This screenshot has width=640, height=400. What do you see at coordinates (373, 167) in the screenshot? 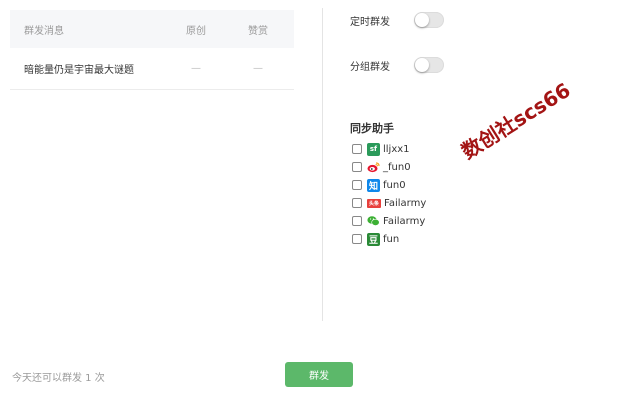
I see `weibo-icon` at bounding box center [373, 167].